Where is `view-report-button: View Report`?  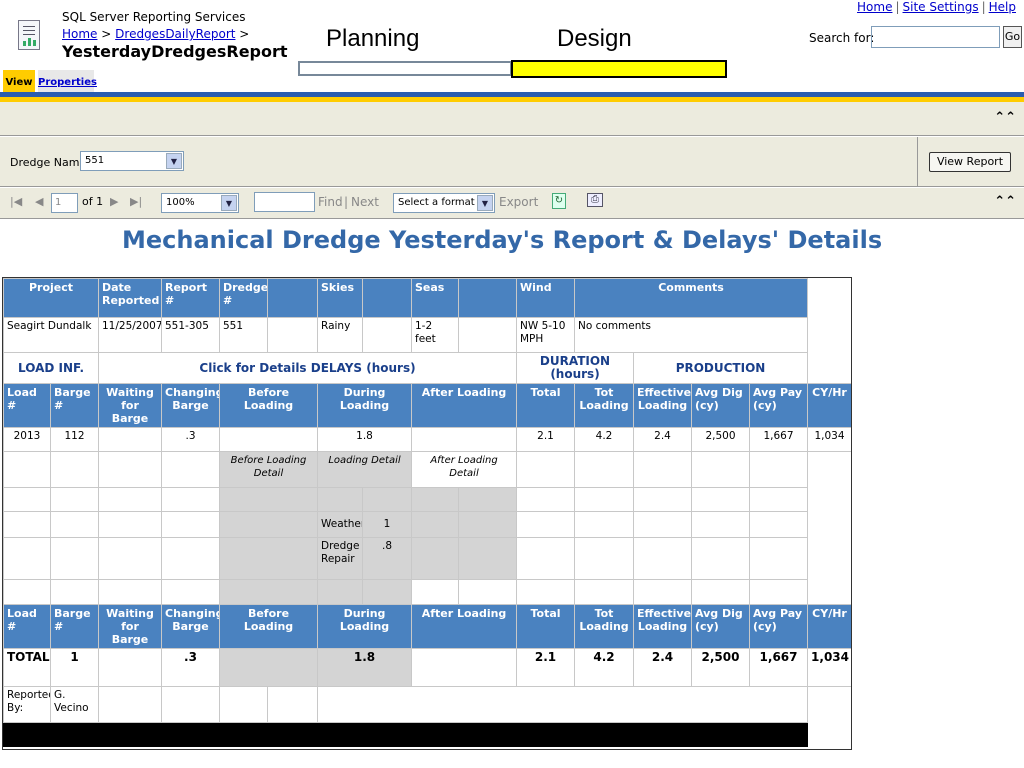
view-report-button: View Report is located at coordinates (970, 162).